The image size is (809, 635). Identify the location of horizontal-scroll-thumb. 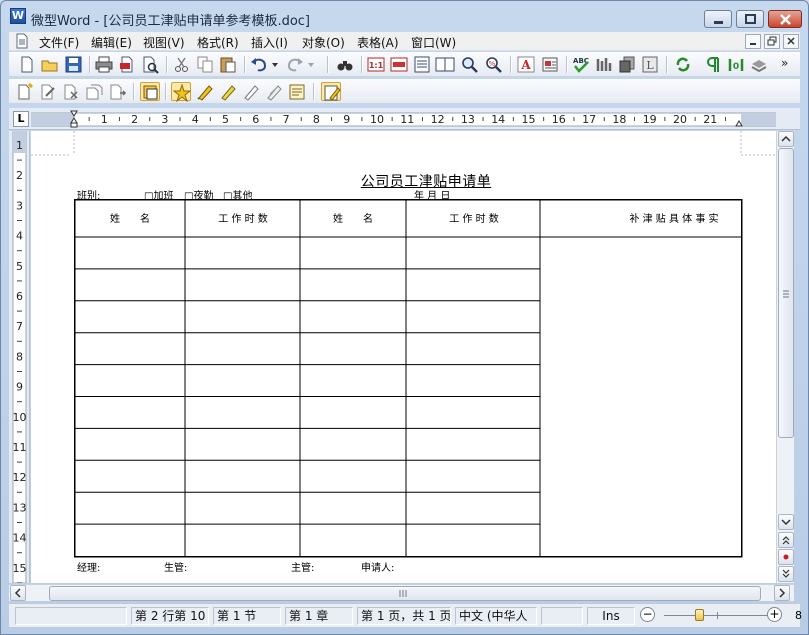
(405, 593).